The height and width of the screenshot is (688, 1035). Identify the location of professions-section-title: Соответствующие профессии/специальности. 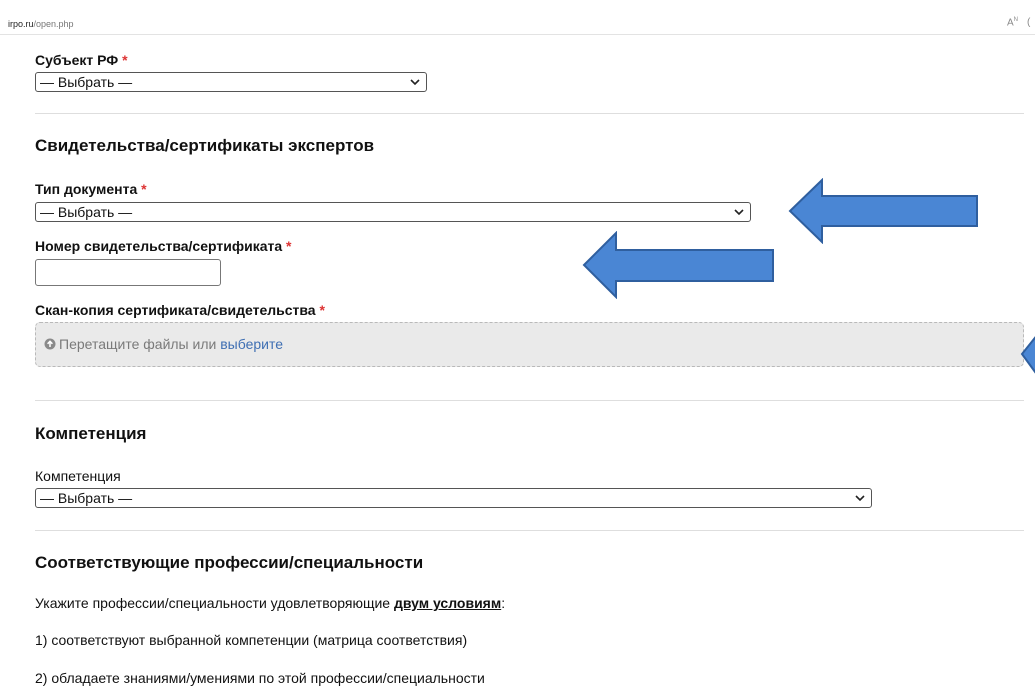
(229, 562).